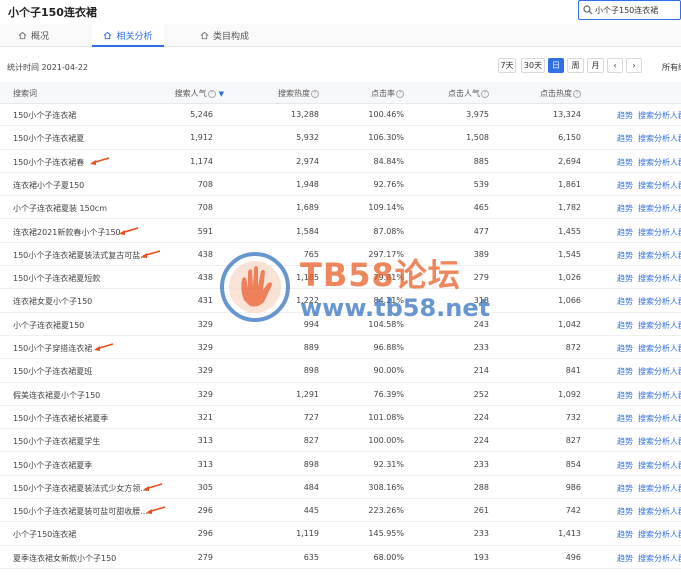 The height and width of the screenshot is (580, 681). What do you see at coordinates (221, 94) in the screenshot?
I see `sort-down-icon: ▼` at bounding box center [221, 94].